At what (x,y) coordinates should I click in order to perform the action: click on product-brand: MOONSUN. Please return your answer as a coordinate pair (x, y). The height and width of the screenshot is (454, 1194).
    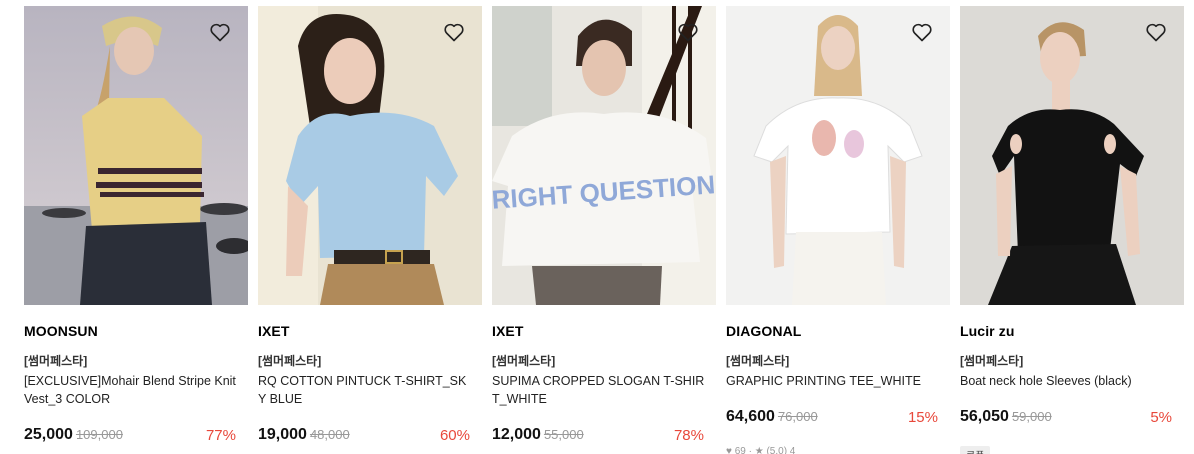
    Looking at the image, I should click on (136, 331).